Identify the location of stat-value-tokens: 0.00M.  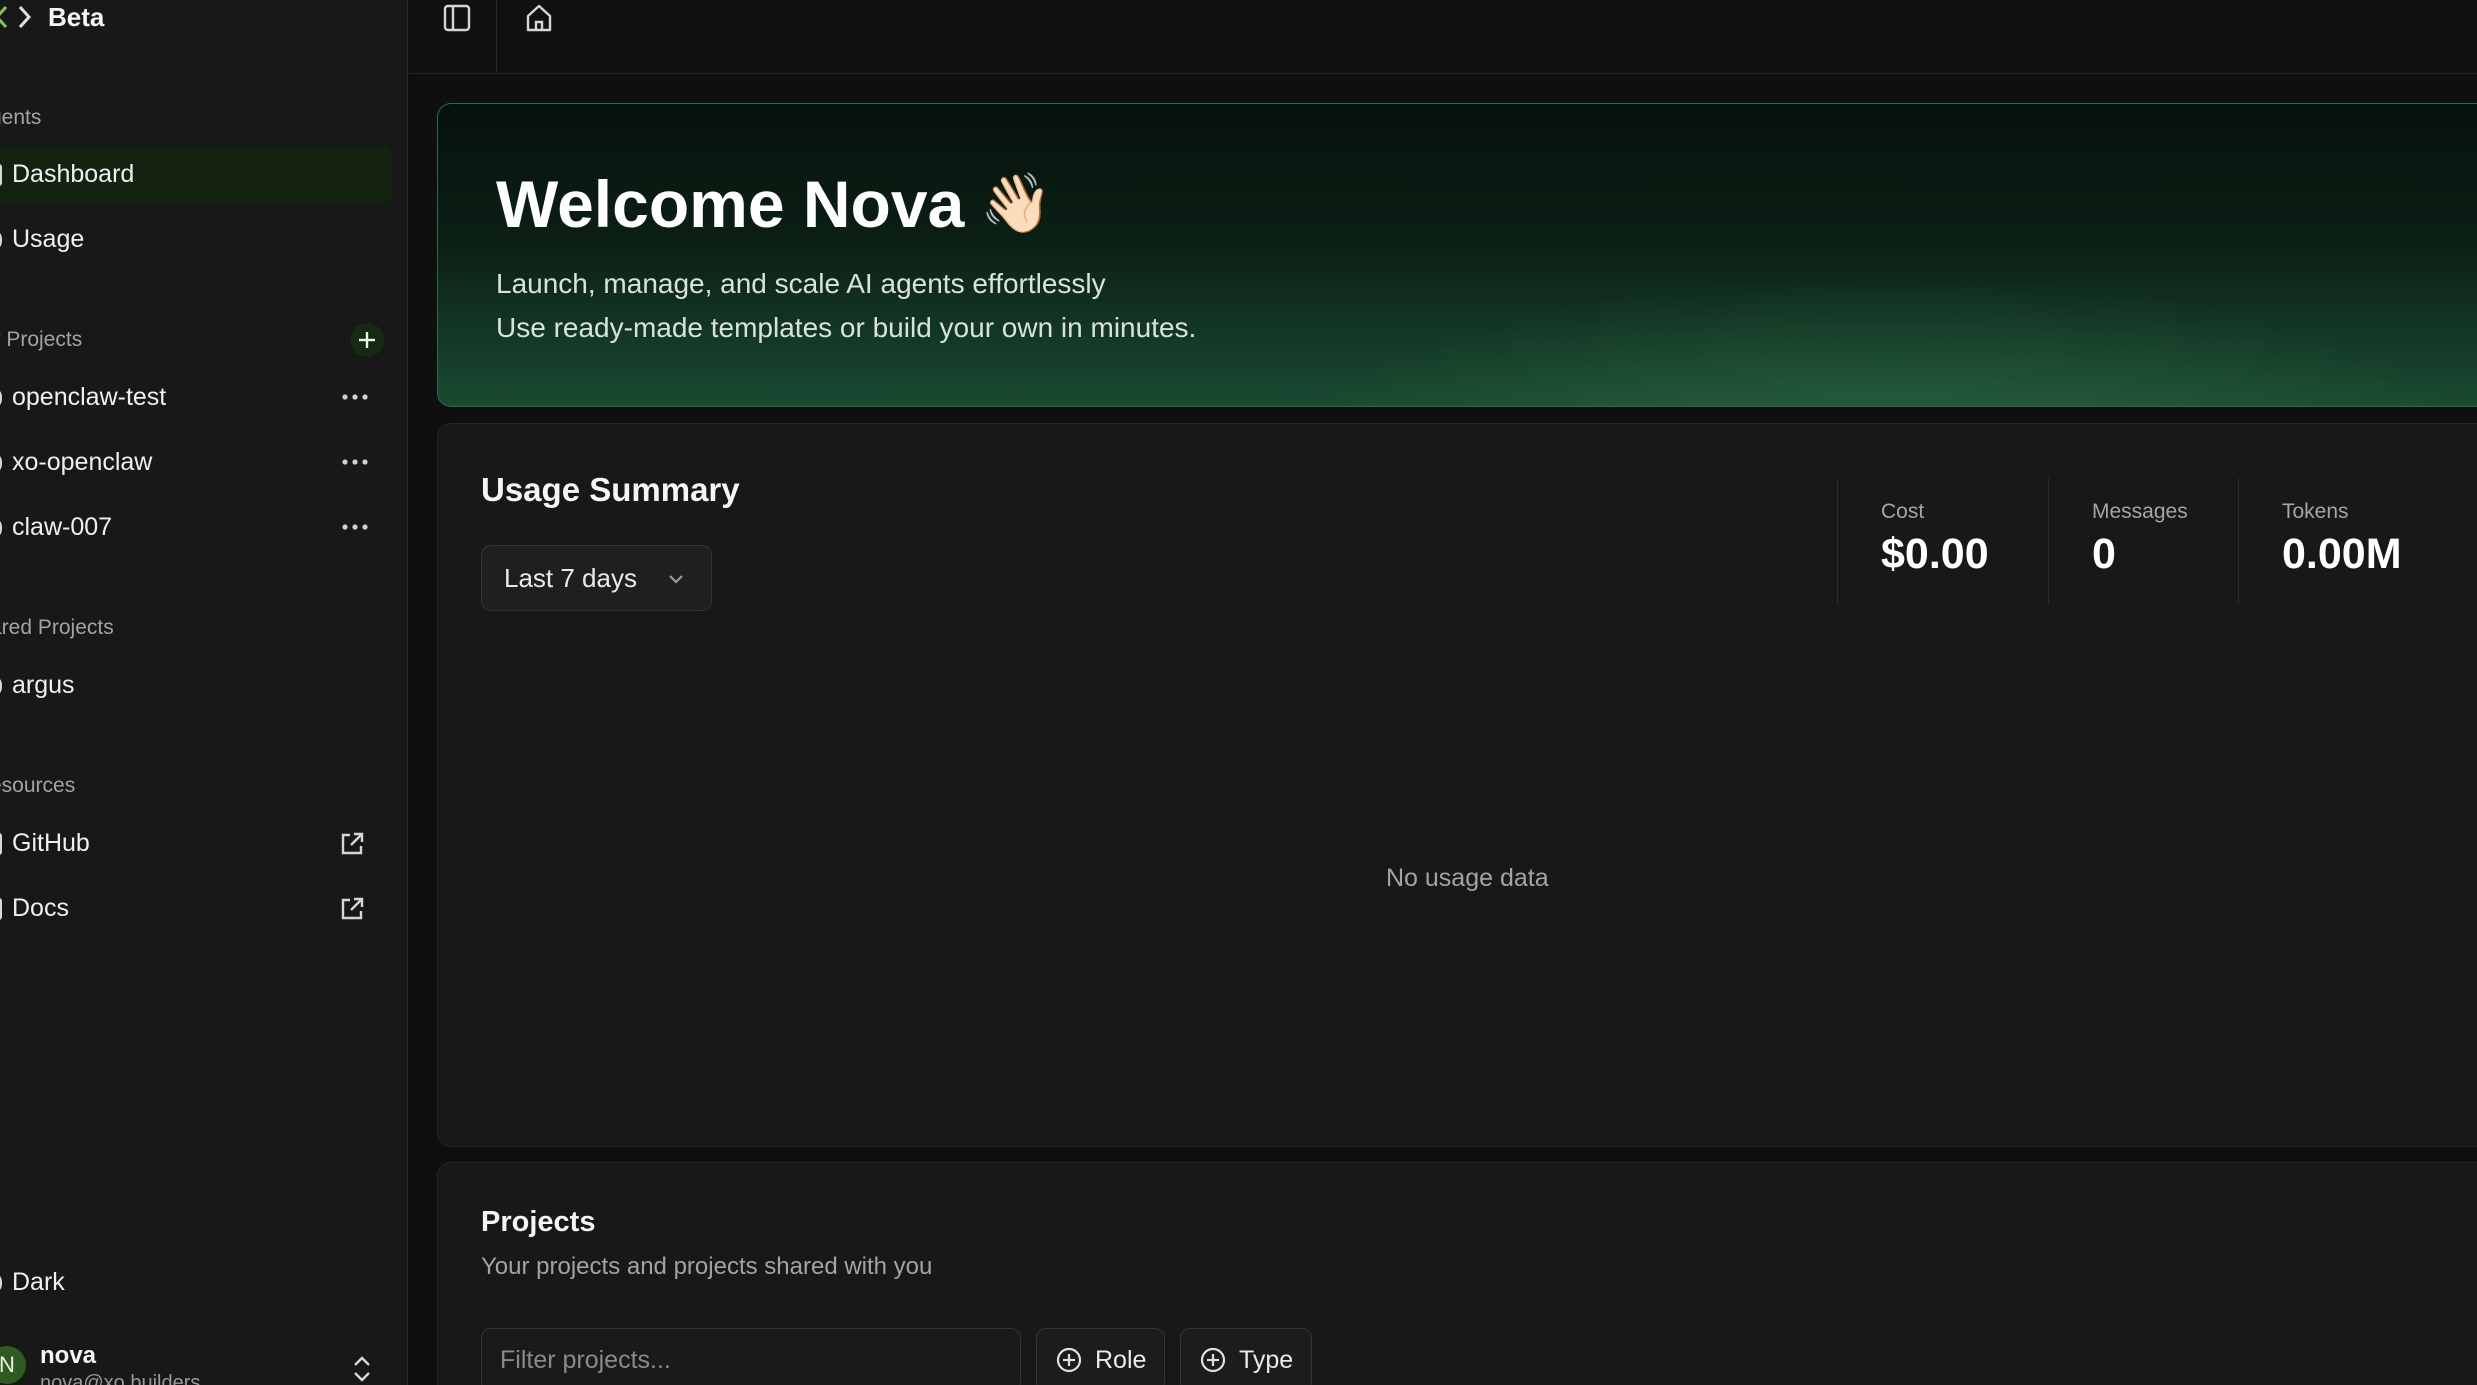
(2342, 554).